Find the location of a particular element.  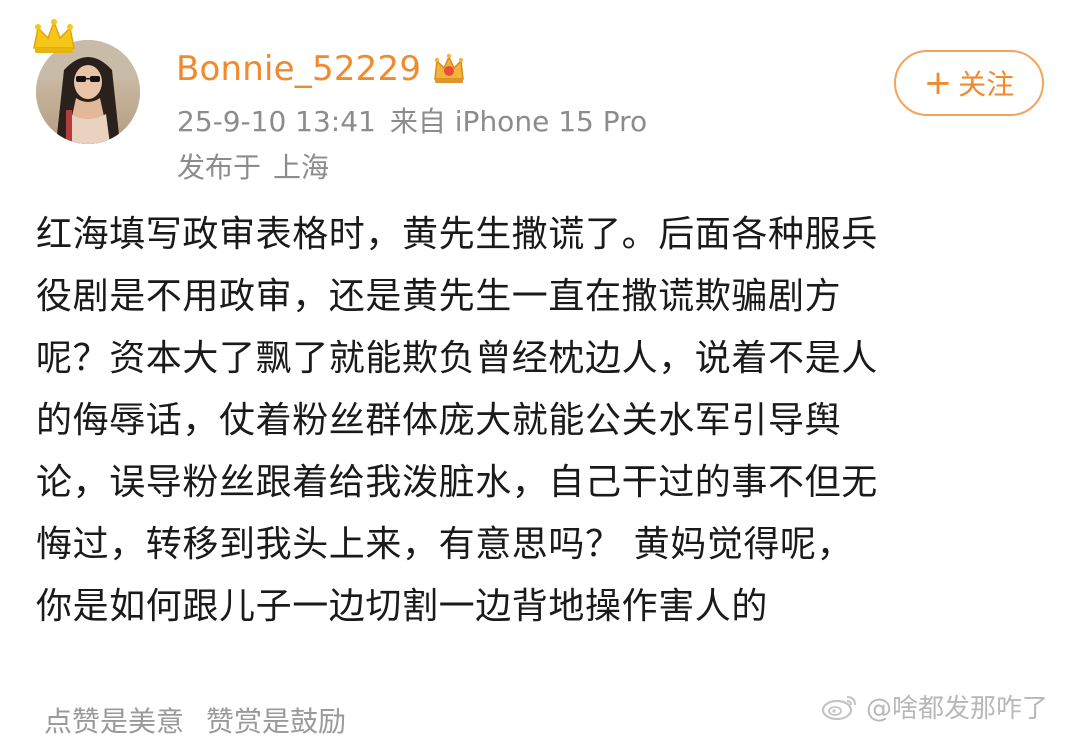

plus-icon: + is located at coordinates (938, 83).